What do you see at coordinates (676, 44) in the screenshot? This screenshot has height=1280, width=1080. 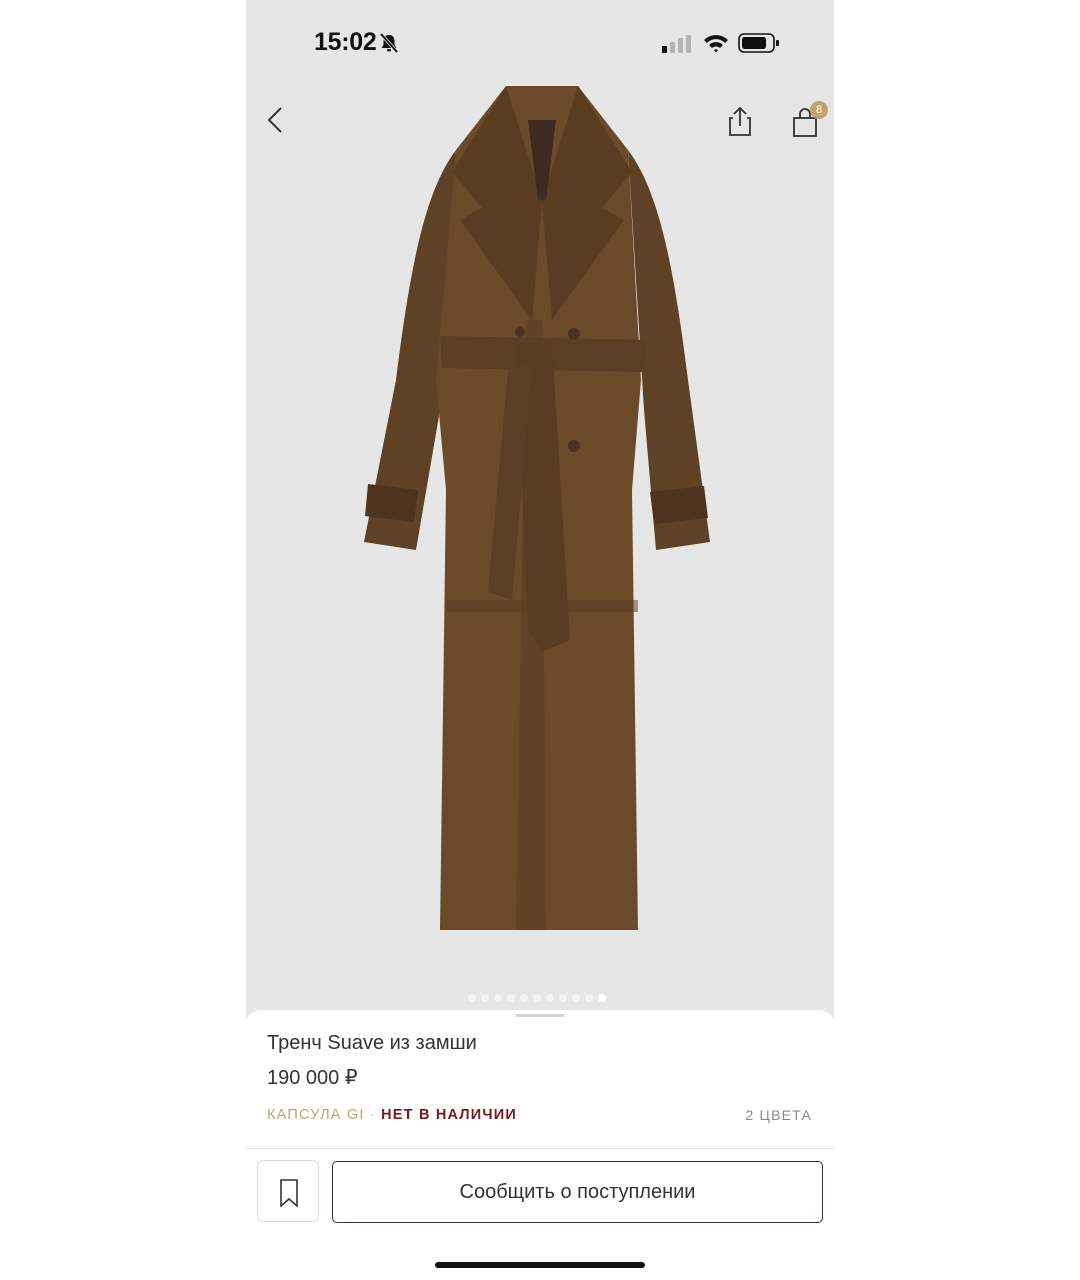 I see `cellular-signal-icon` at bounding box center [676, 44].